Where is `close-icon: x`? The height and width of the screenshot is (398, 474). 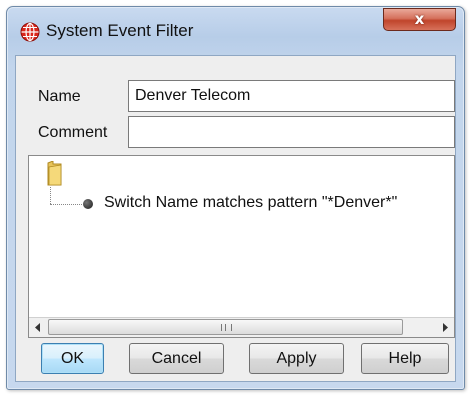
close-icon: x is located at coordinates (419, 19).